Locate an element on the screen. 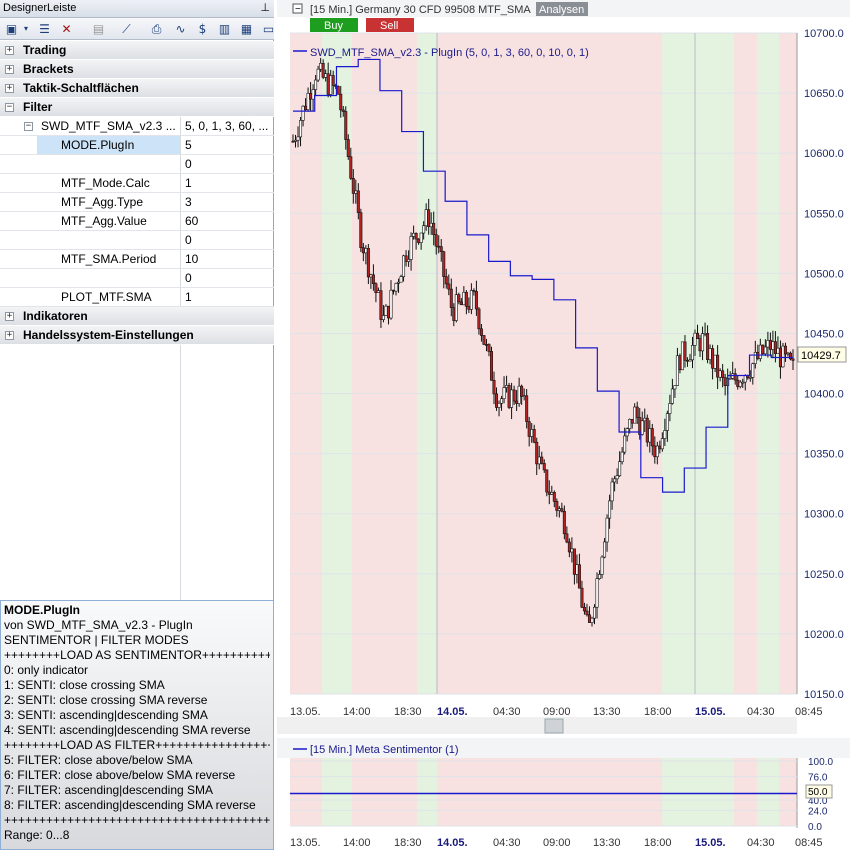 This screenshot has width=850, height=853. category-taktik: + Taktik-Schaltflächen is located at coordinates (137, 88).